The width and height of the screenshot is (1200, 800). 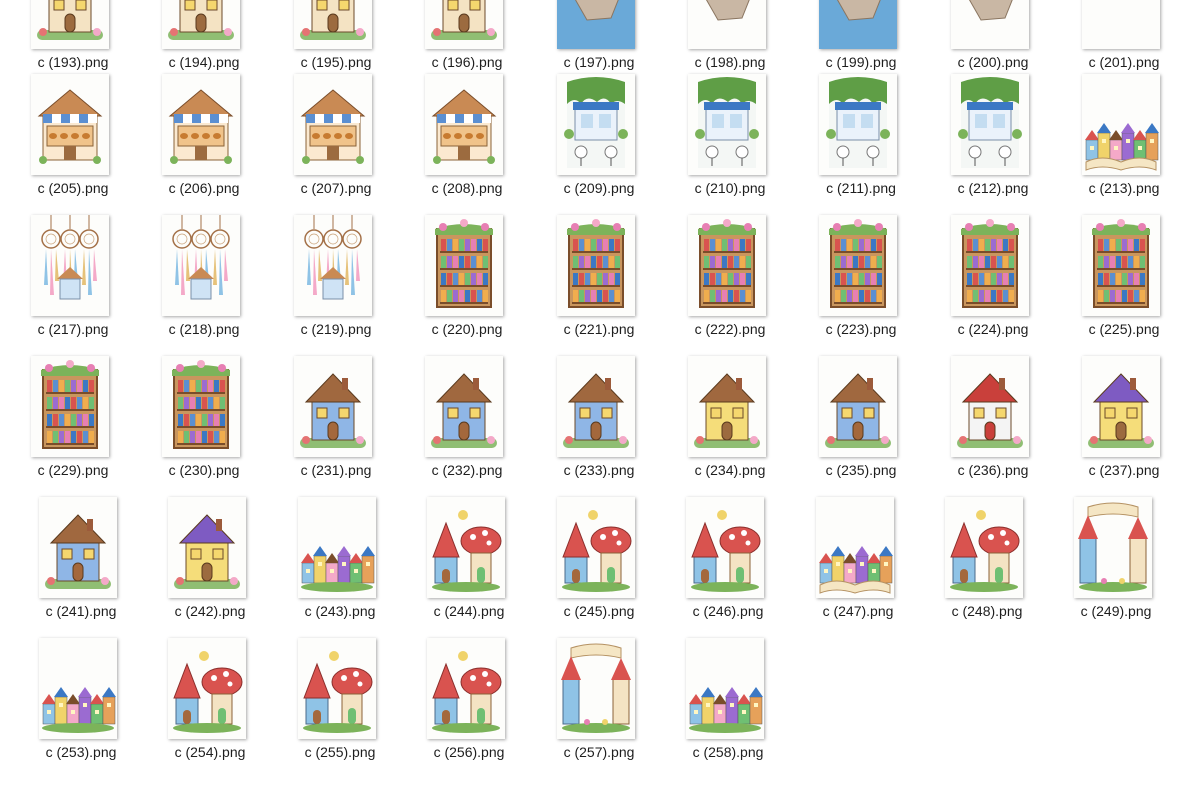 What do you see at coordinates (204, 62) in the screenshot?
I see `file-name: c (194).png` at bounding box center [204, 62].